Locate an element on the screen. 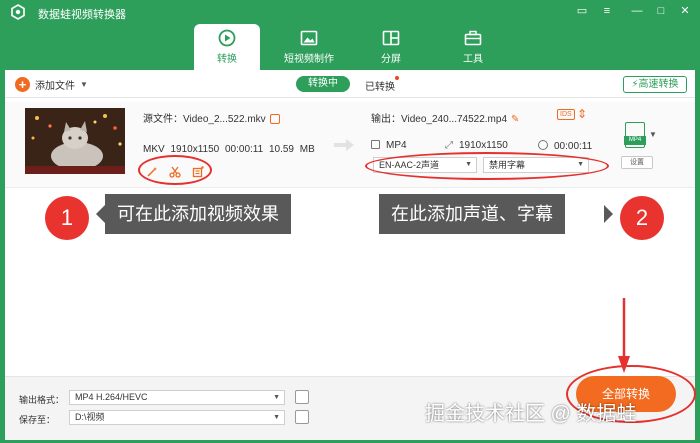 The width and height of the screenshot is (700, 443). source-meta: MKV 1910x1150 00:00:11 10.59 MB is located at coordinates (229, 149).